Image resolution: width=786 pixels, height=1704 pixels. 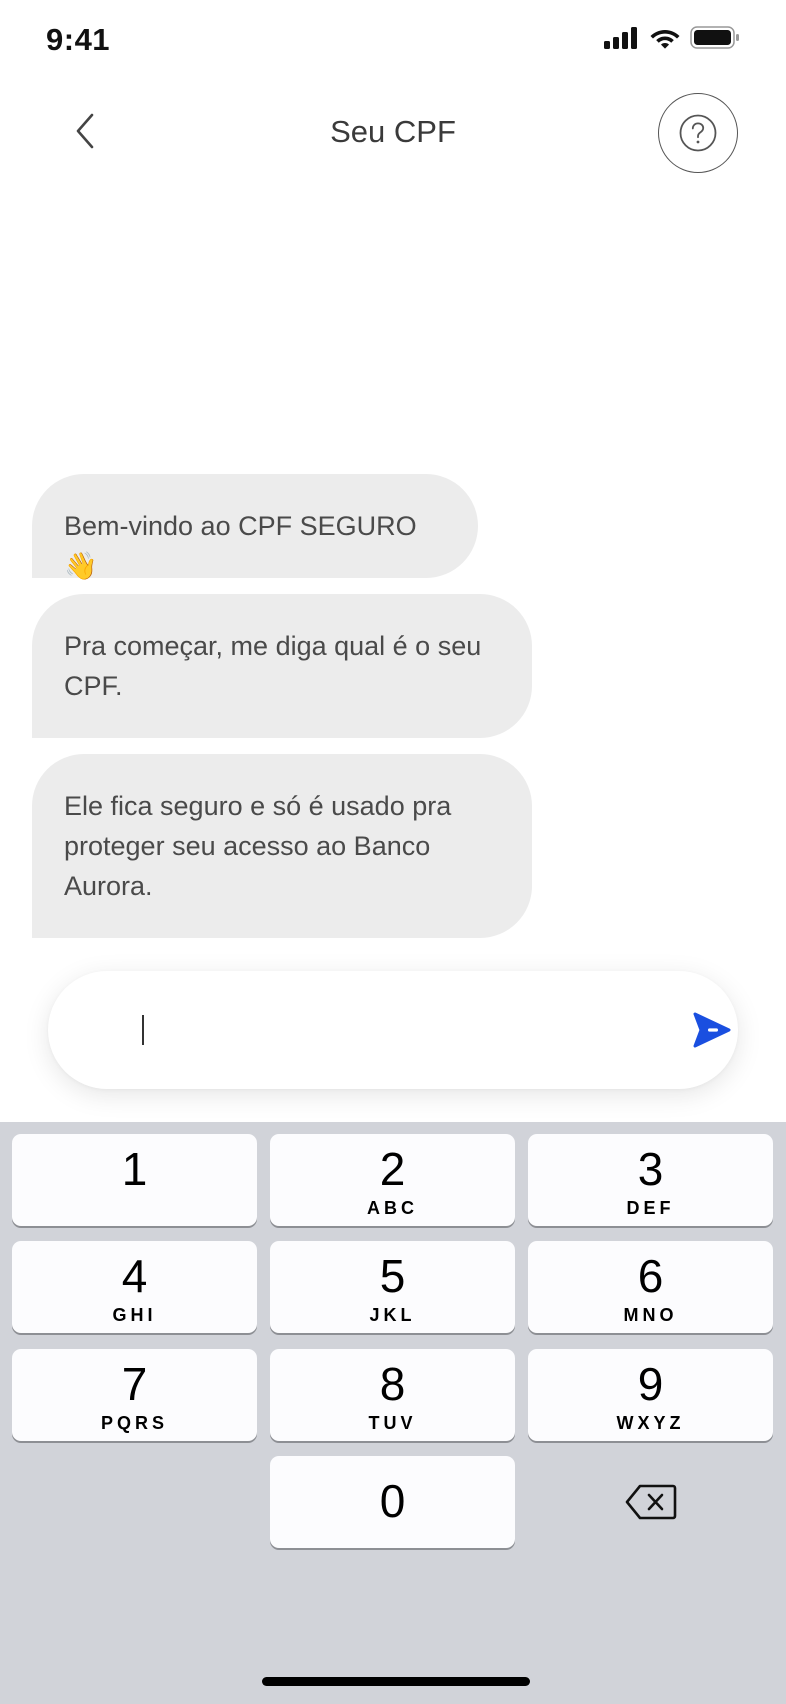 I want to click on key-letters: JKL, so click(x=392, y=1315).